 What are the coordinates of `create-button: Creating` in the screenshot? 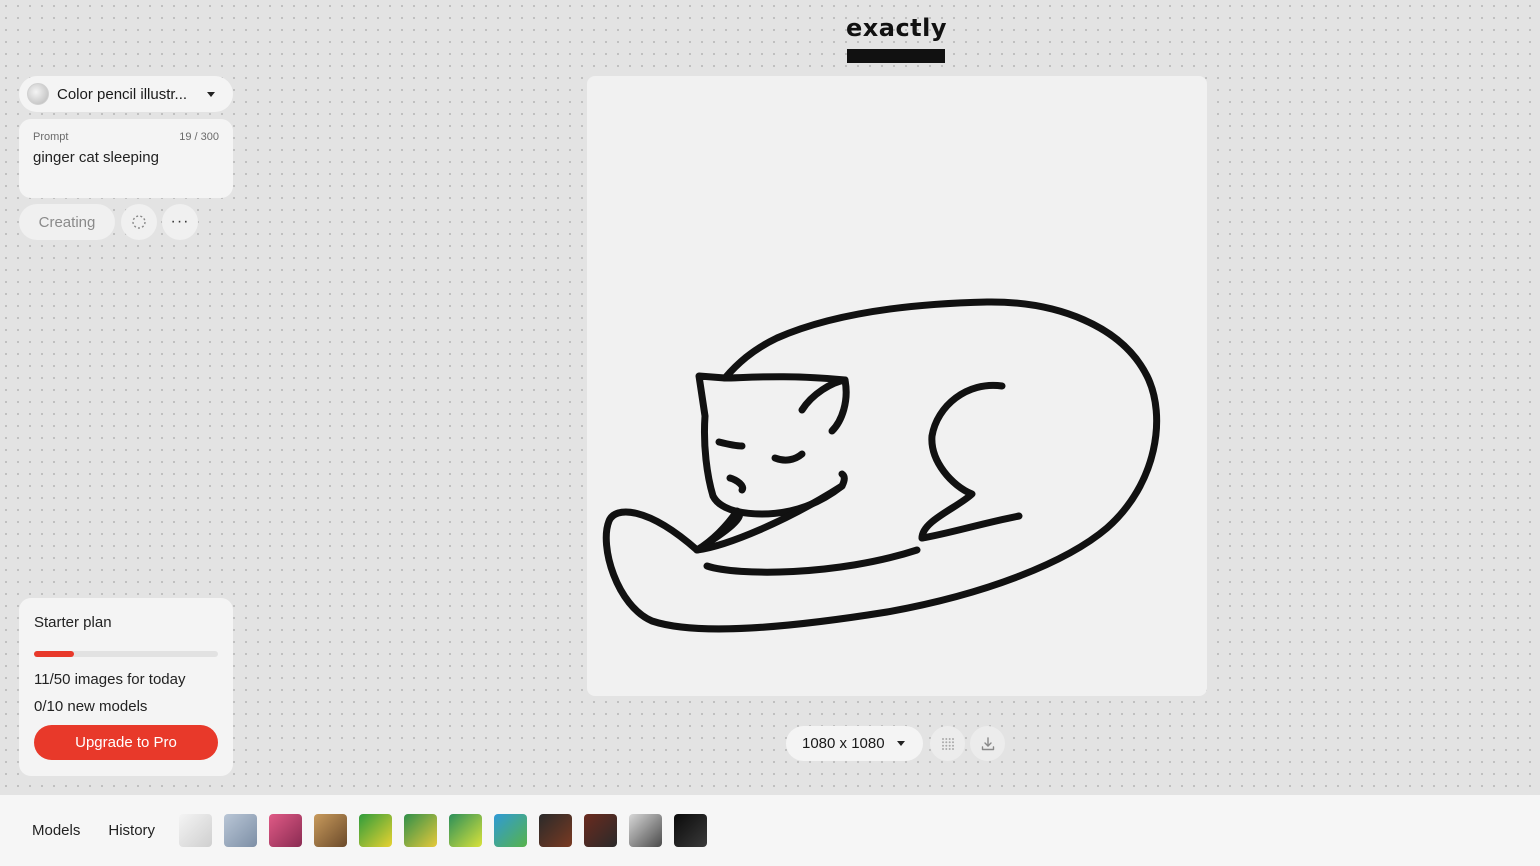 It's located at (67, 222).